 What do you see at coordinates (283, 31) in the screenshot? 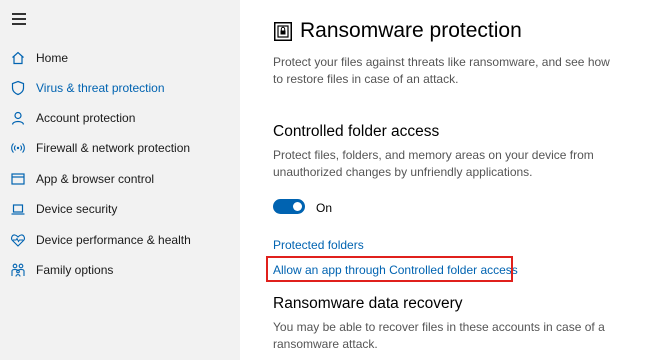
I see `ransomware-protection-icon` at bounding box center [283, 31].